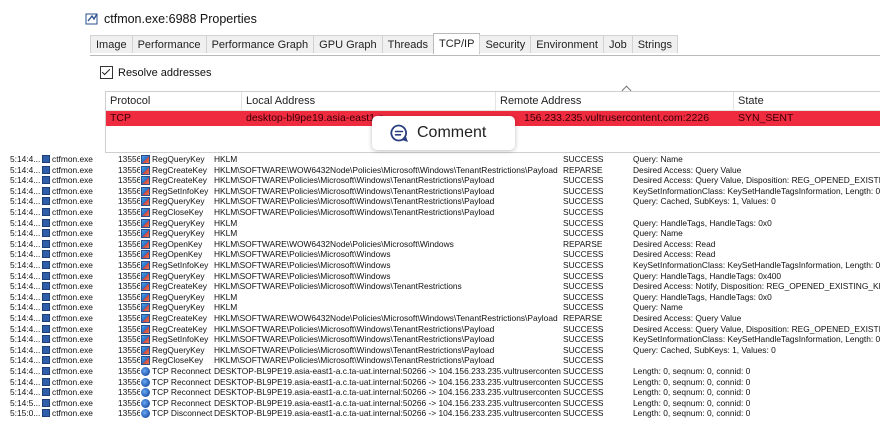  I want to click on event-operation: TCP Reconnect, so click(181, 381).